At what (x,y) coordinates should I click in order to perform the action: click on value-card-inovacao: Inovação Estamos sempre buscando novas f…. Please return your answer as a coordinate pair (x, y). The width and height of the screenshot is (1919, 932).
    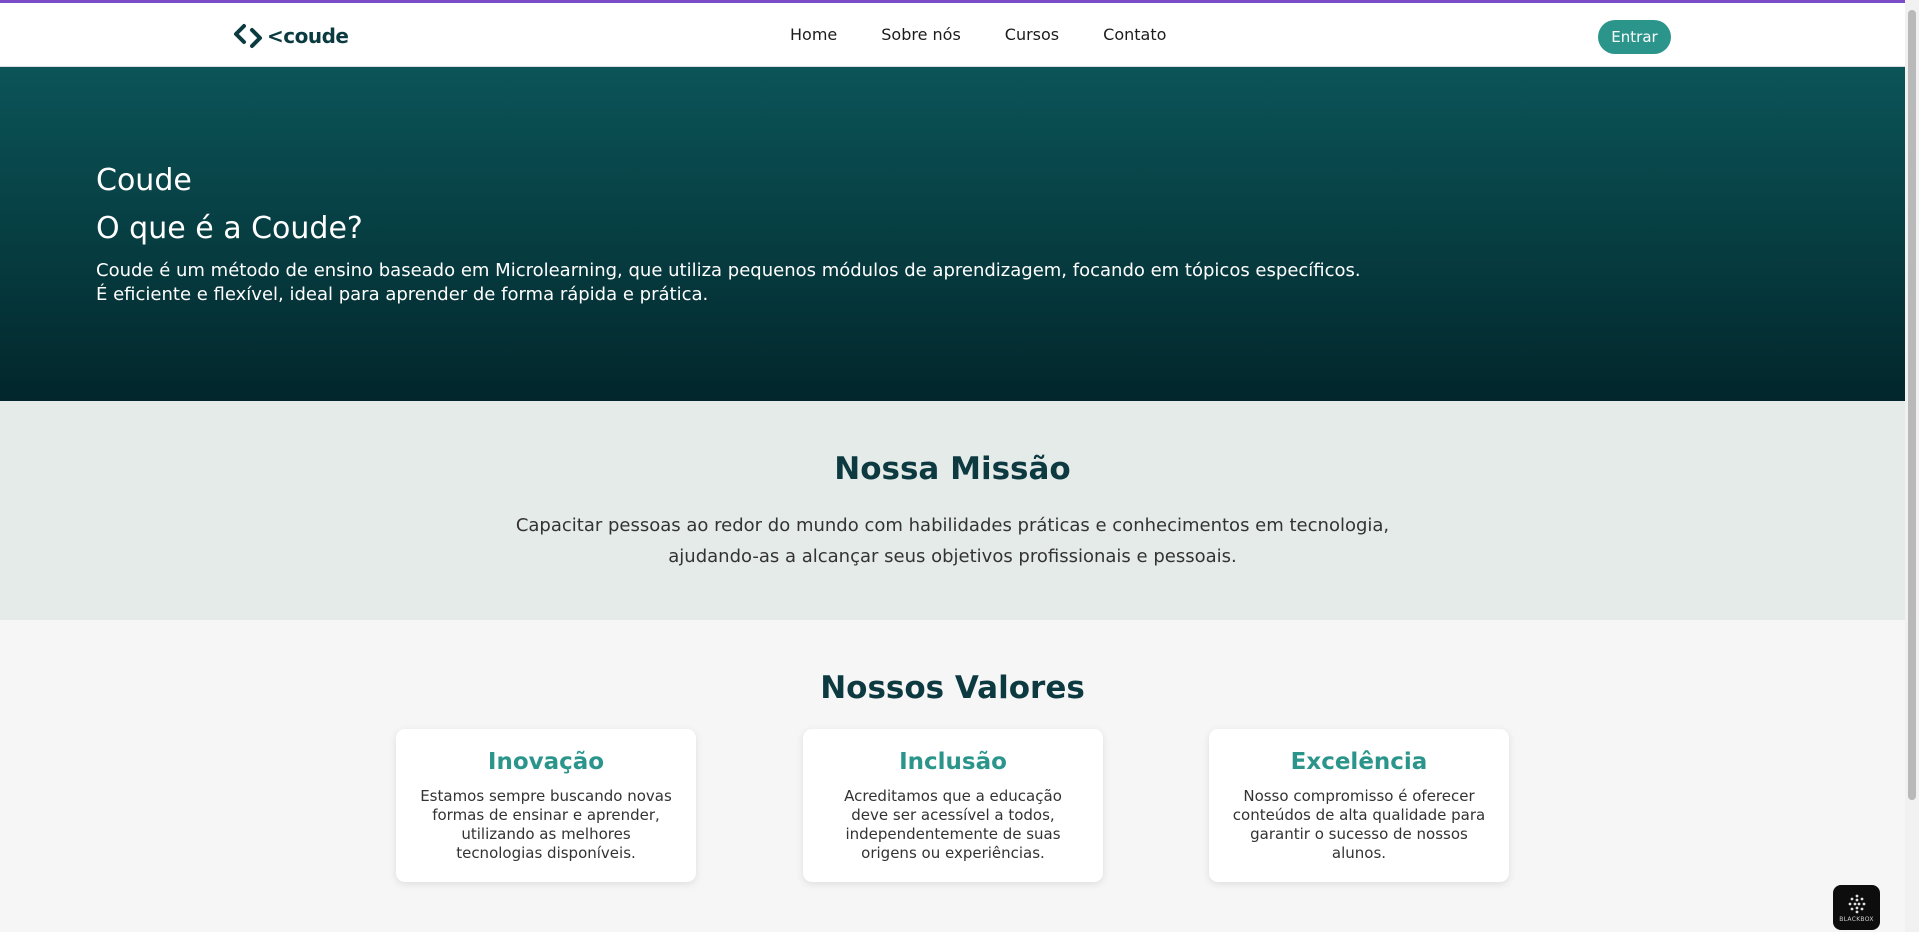
    Looking at the image, I should click on (546, 805).